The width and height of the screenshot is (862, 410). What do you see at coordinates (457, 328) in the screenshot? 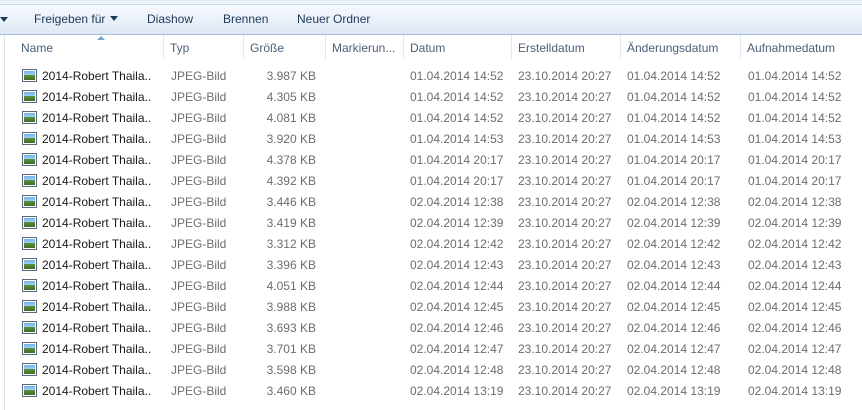
I see `file-date: 02.04.2014 12:46` at bounding box center [457, 328].